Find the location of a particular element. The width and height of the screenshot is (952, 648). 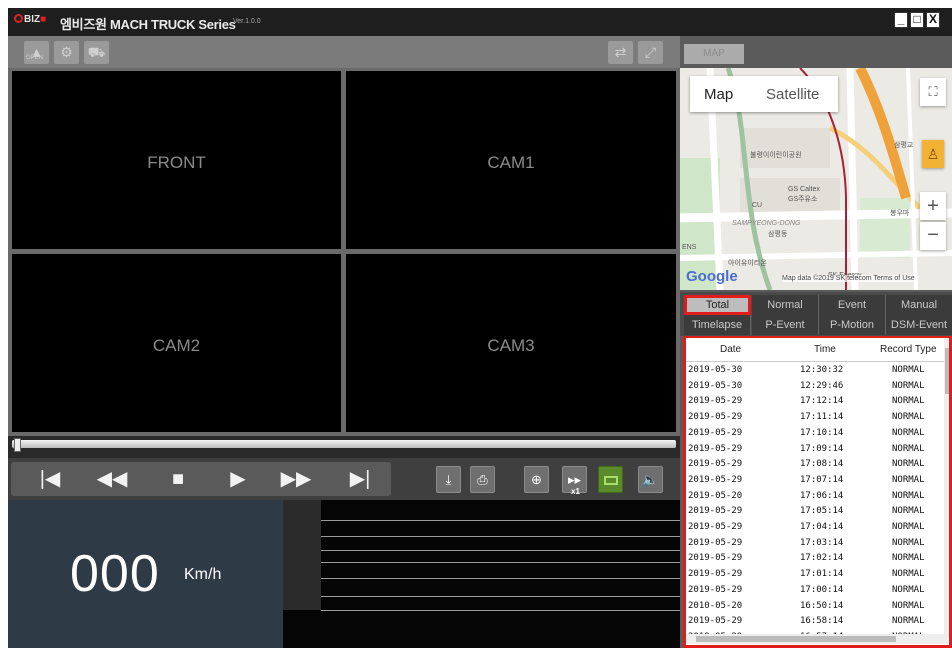

zoom-out-button: − is located at coordinates (933, 236).